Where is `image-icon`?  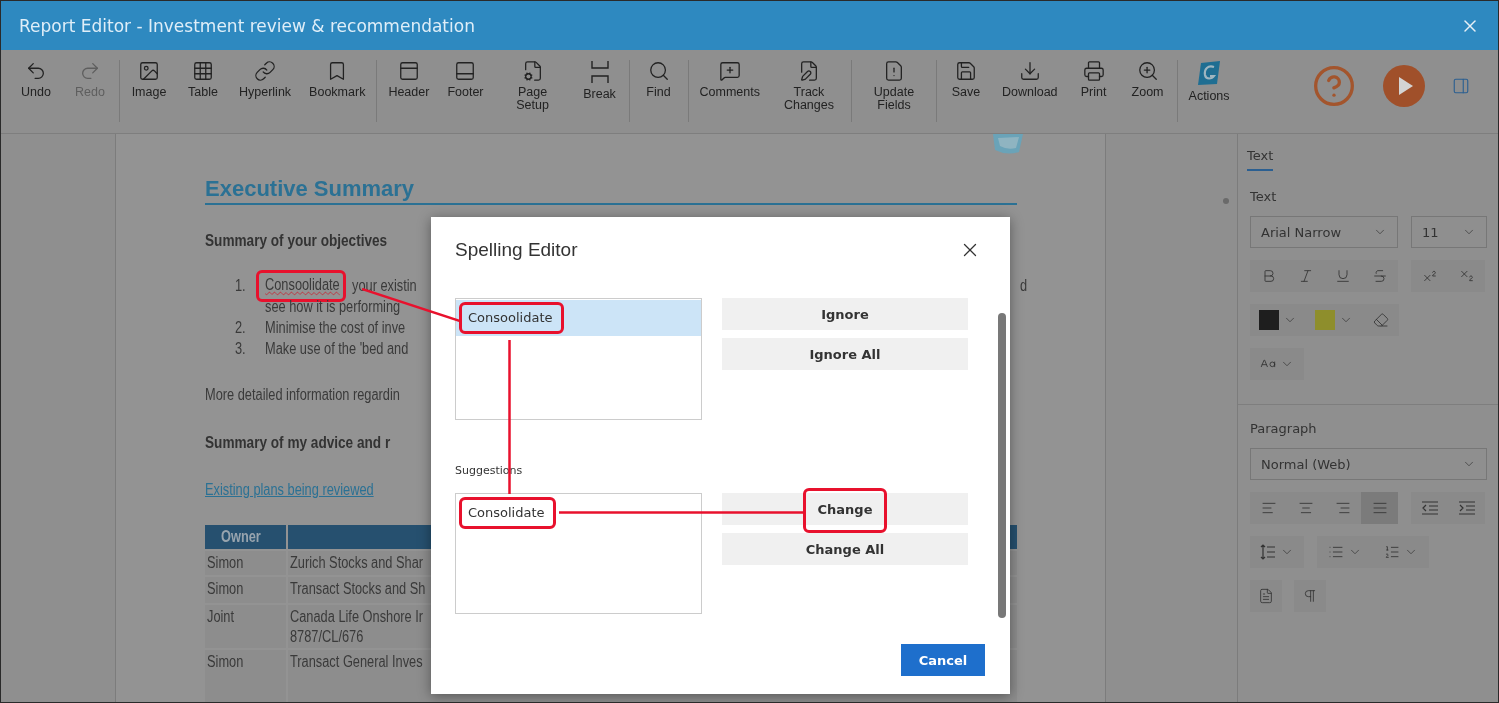
image-icon is located at coordinates (149, 71).